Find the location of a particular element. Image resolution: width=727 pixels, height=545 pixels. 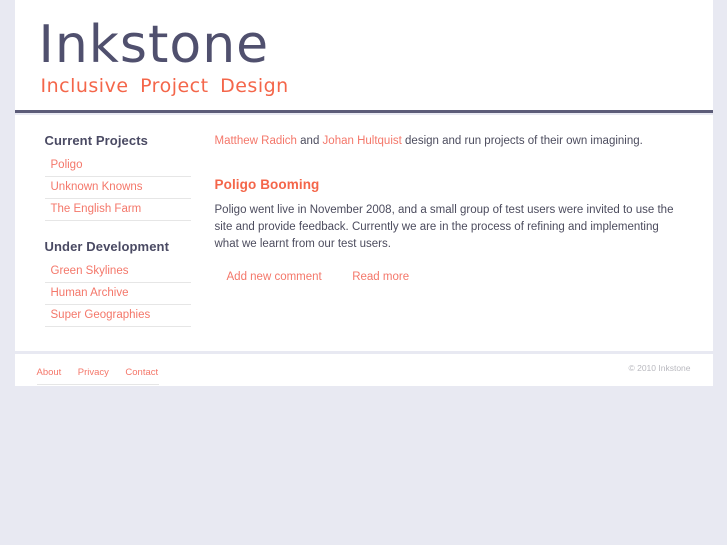

list-item: Super Geographies is located at coordinates (117, 316).